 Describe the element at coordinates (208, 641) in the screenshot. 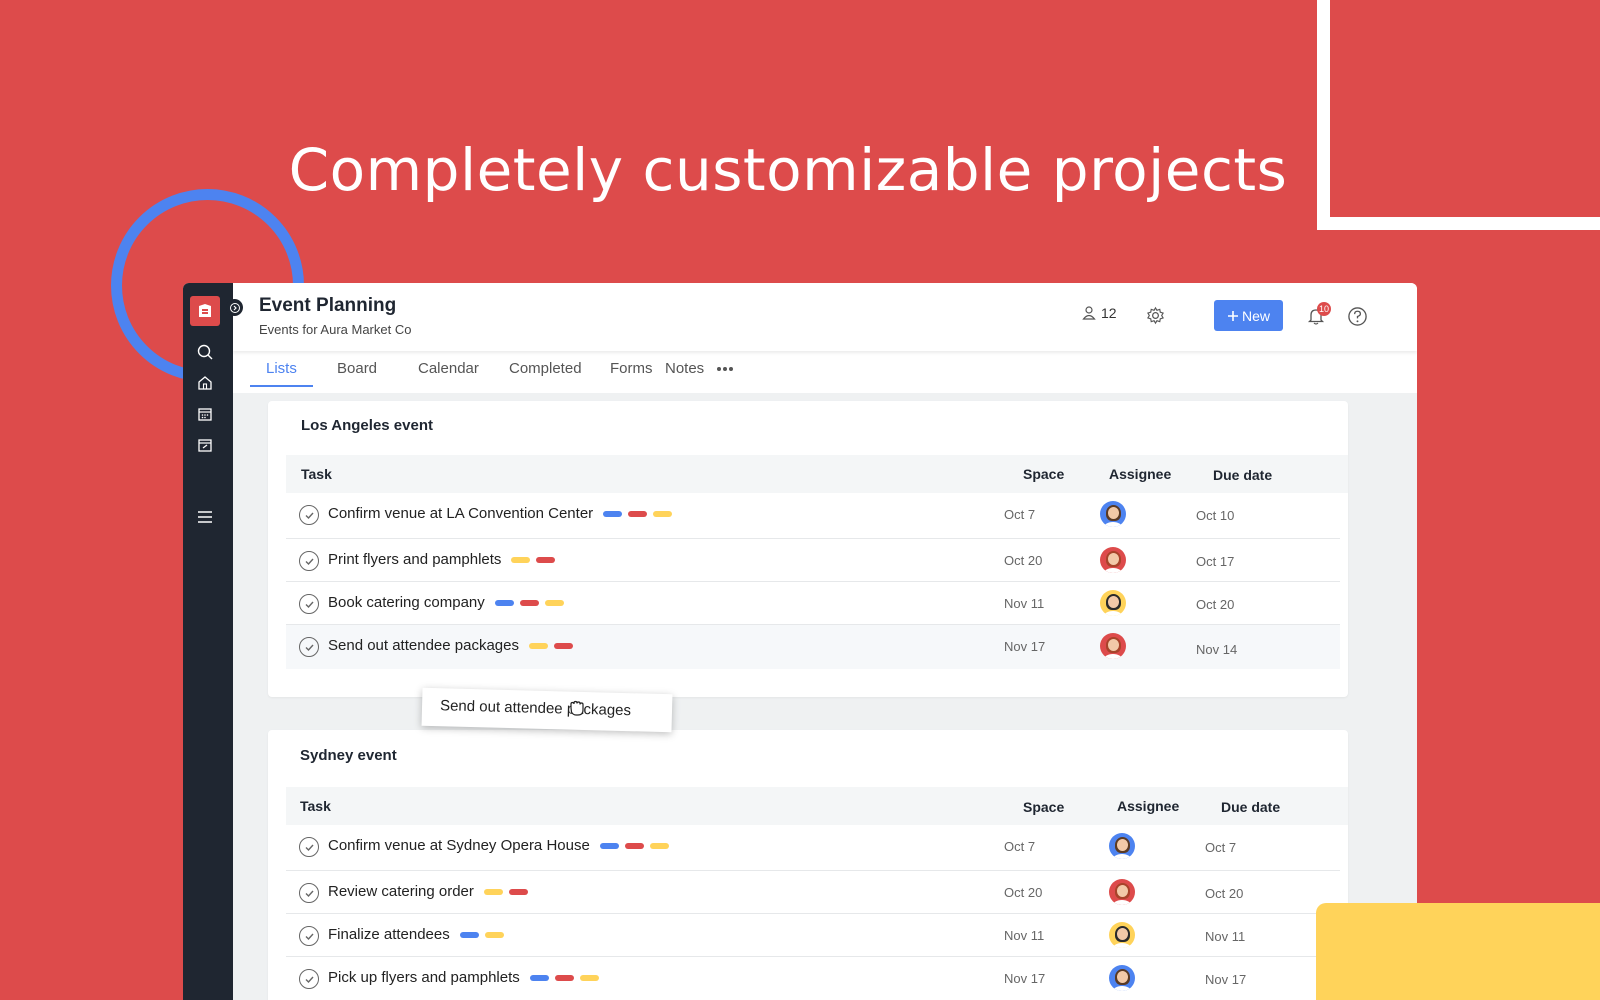

I see `sidebar` at that location.